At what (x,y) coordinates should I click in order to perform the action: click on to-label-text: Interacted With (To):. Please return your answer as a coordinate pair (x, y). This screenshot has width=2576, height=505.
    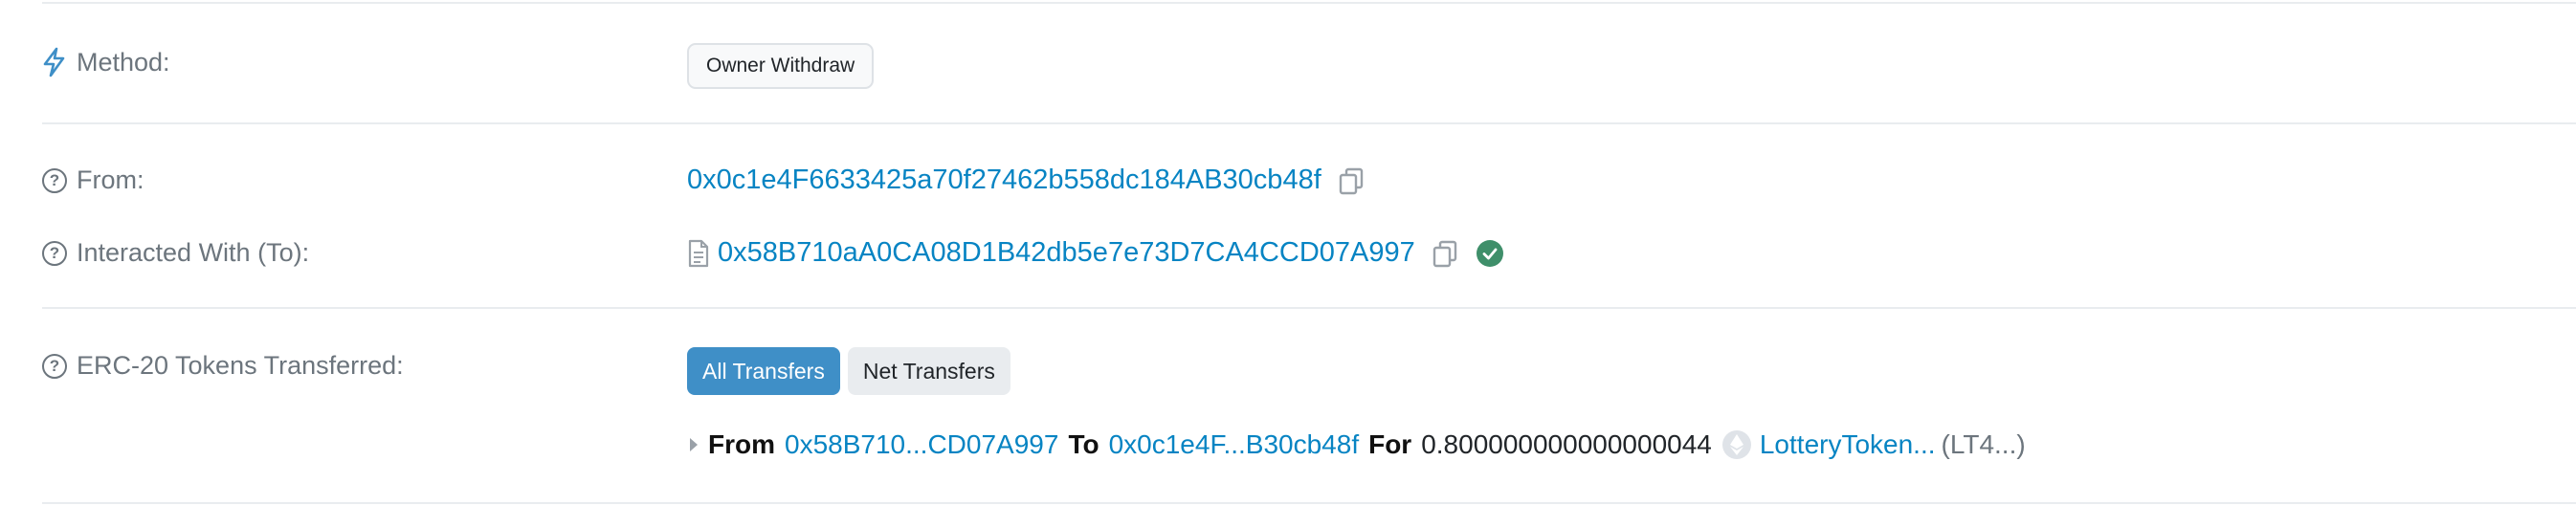
    Looking at the image, I should click on (193, 252).